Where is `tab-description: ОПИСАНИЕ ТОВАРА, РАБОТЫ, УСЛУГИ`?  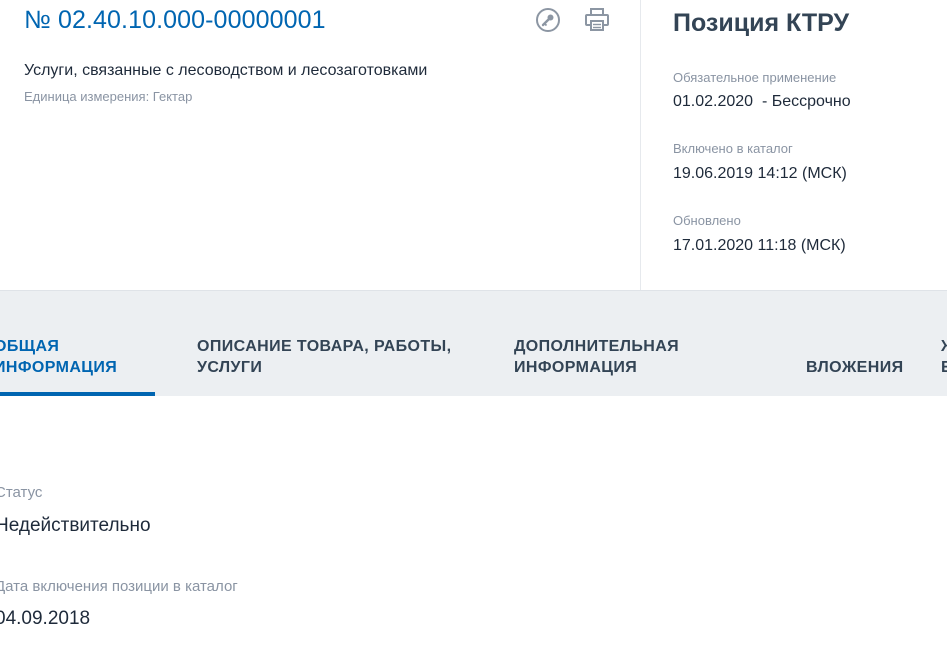
tab-description: ОПИСАНИЕ ТОВАРА, РАБОТЫ, УСЛУГИ is located at coordinates (324, 357).